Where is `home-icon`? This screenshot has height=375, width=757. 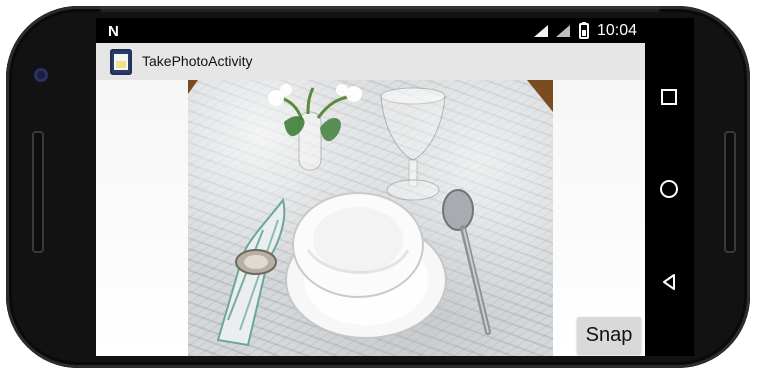
home-icon is located at coordinates (669, 189).